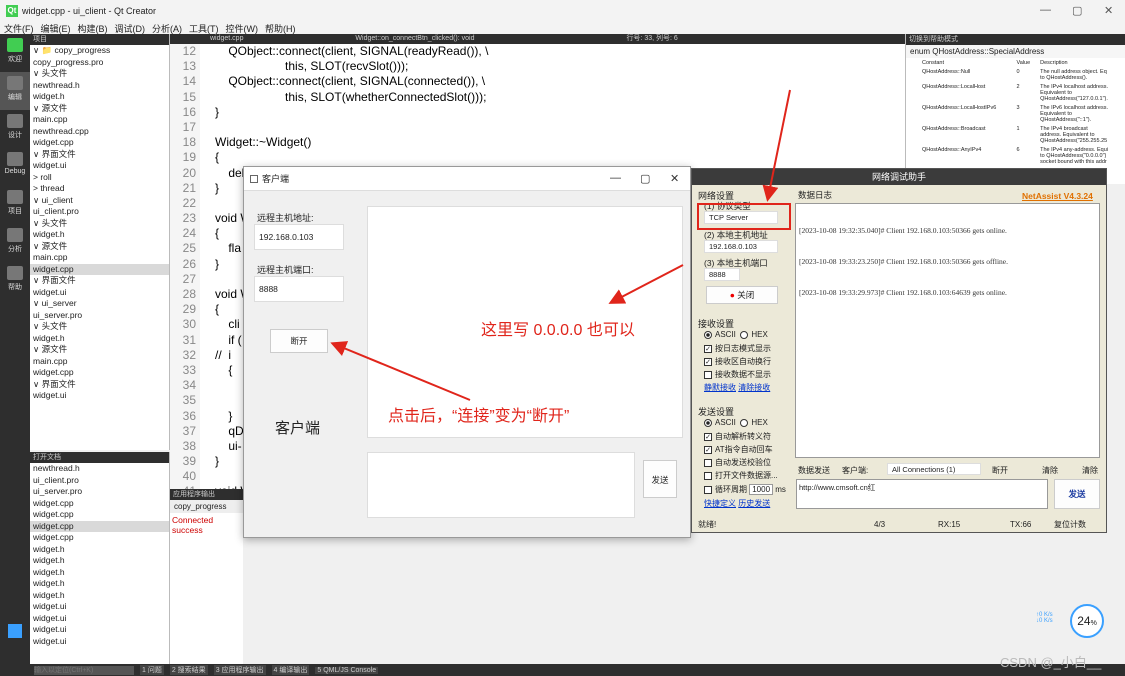  I want to click on watermark: CSDN @_小白__, so click(1051, 662).